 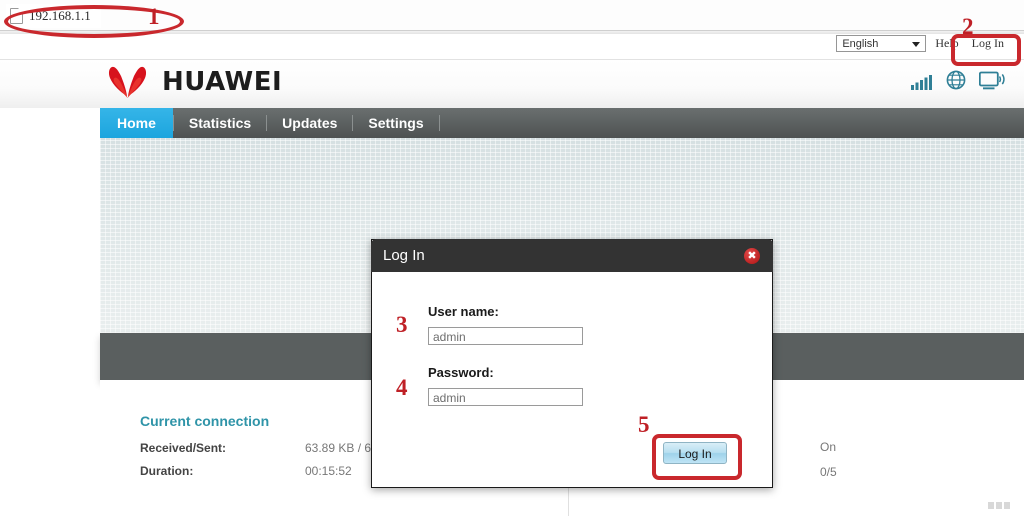 What do you see at coordinates (881, 43) in the screenshot?
I see `language-select: English` at bounding box center [881, 43].